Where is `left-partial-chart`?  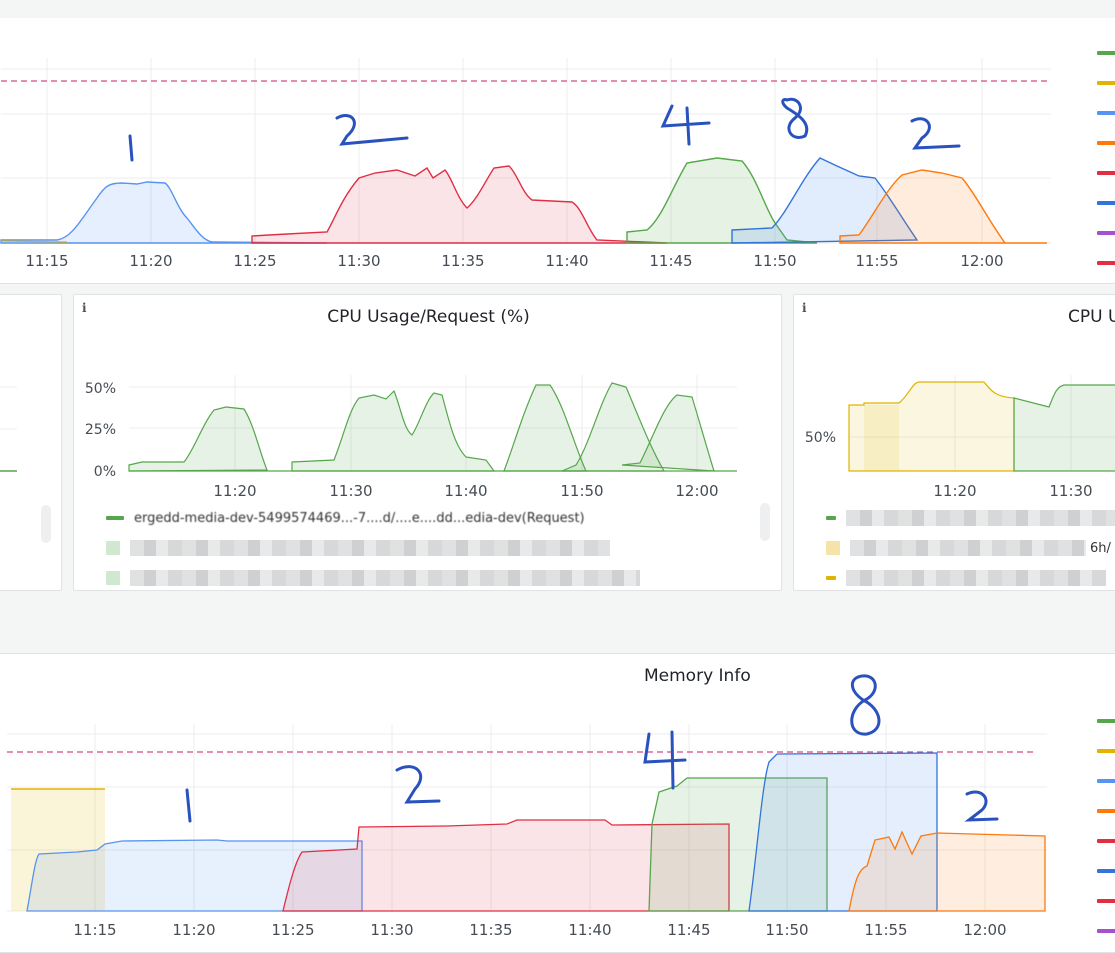
left-partial-chart is located at coordinates (8, 429).